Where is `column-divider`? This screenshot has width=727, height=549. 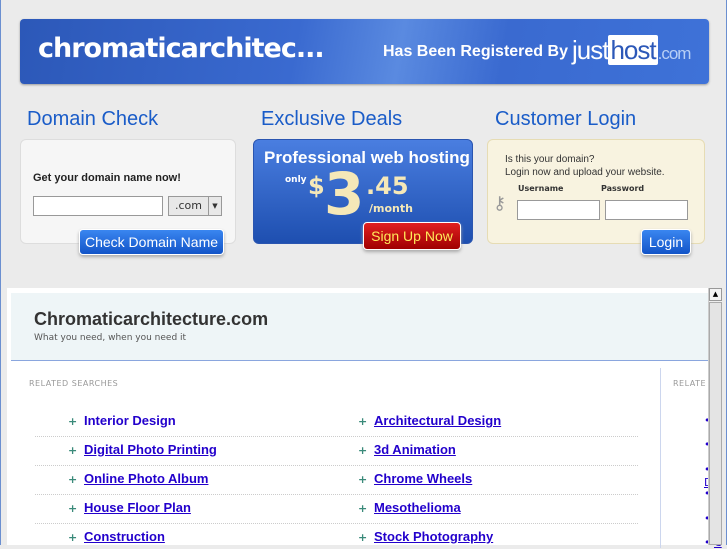 column-divider is located at coordinates (660, 458).